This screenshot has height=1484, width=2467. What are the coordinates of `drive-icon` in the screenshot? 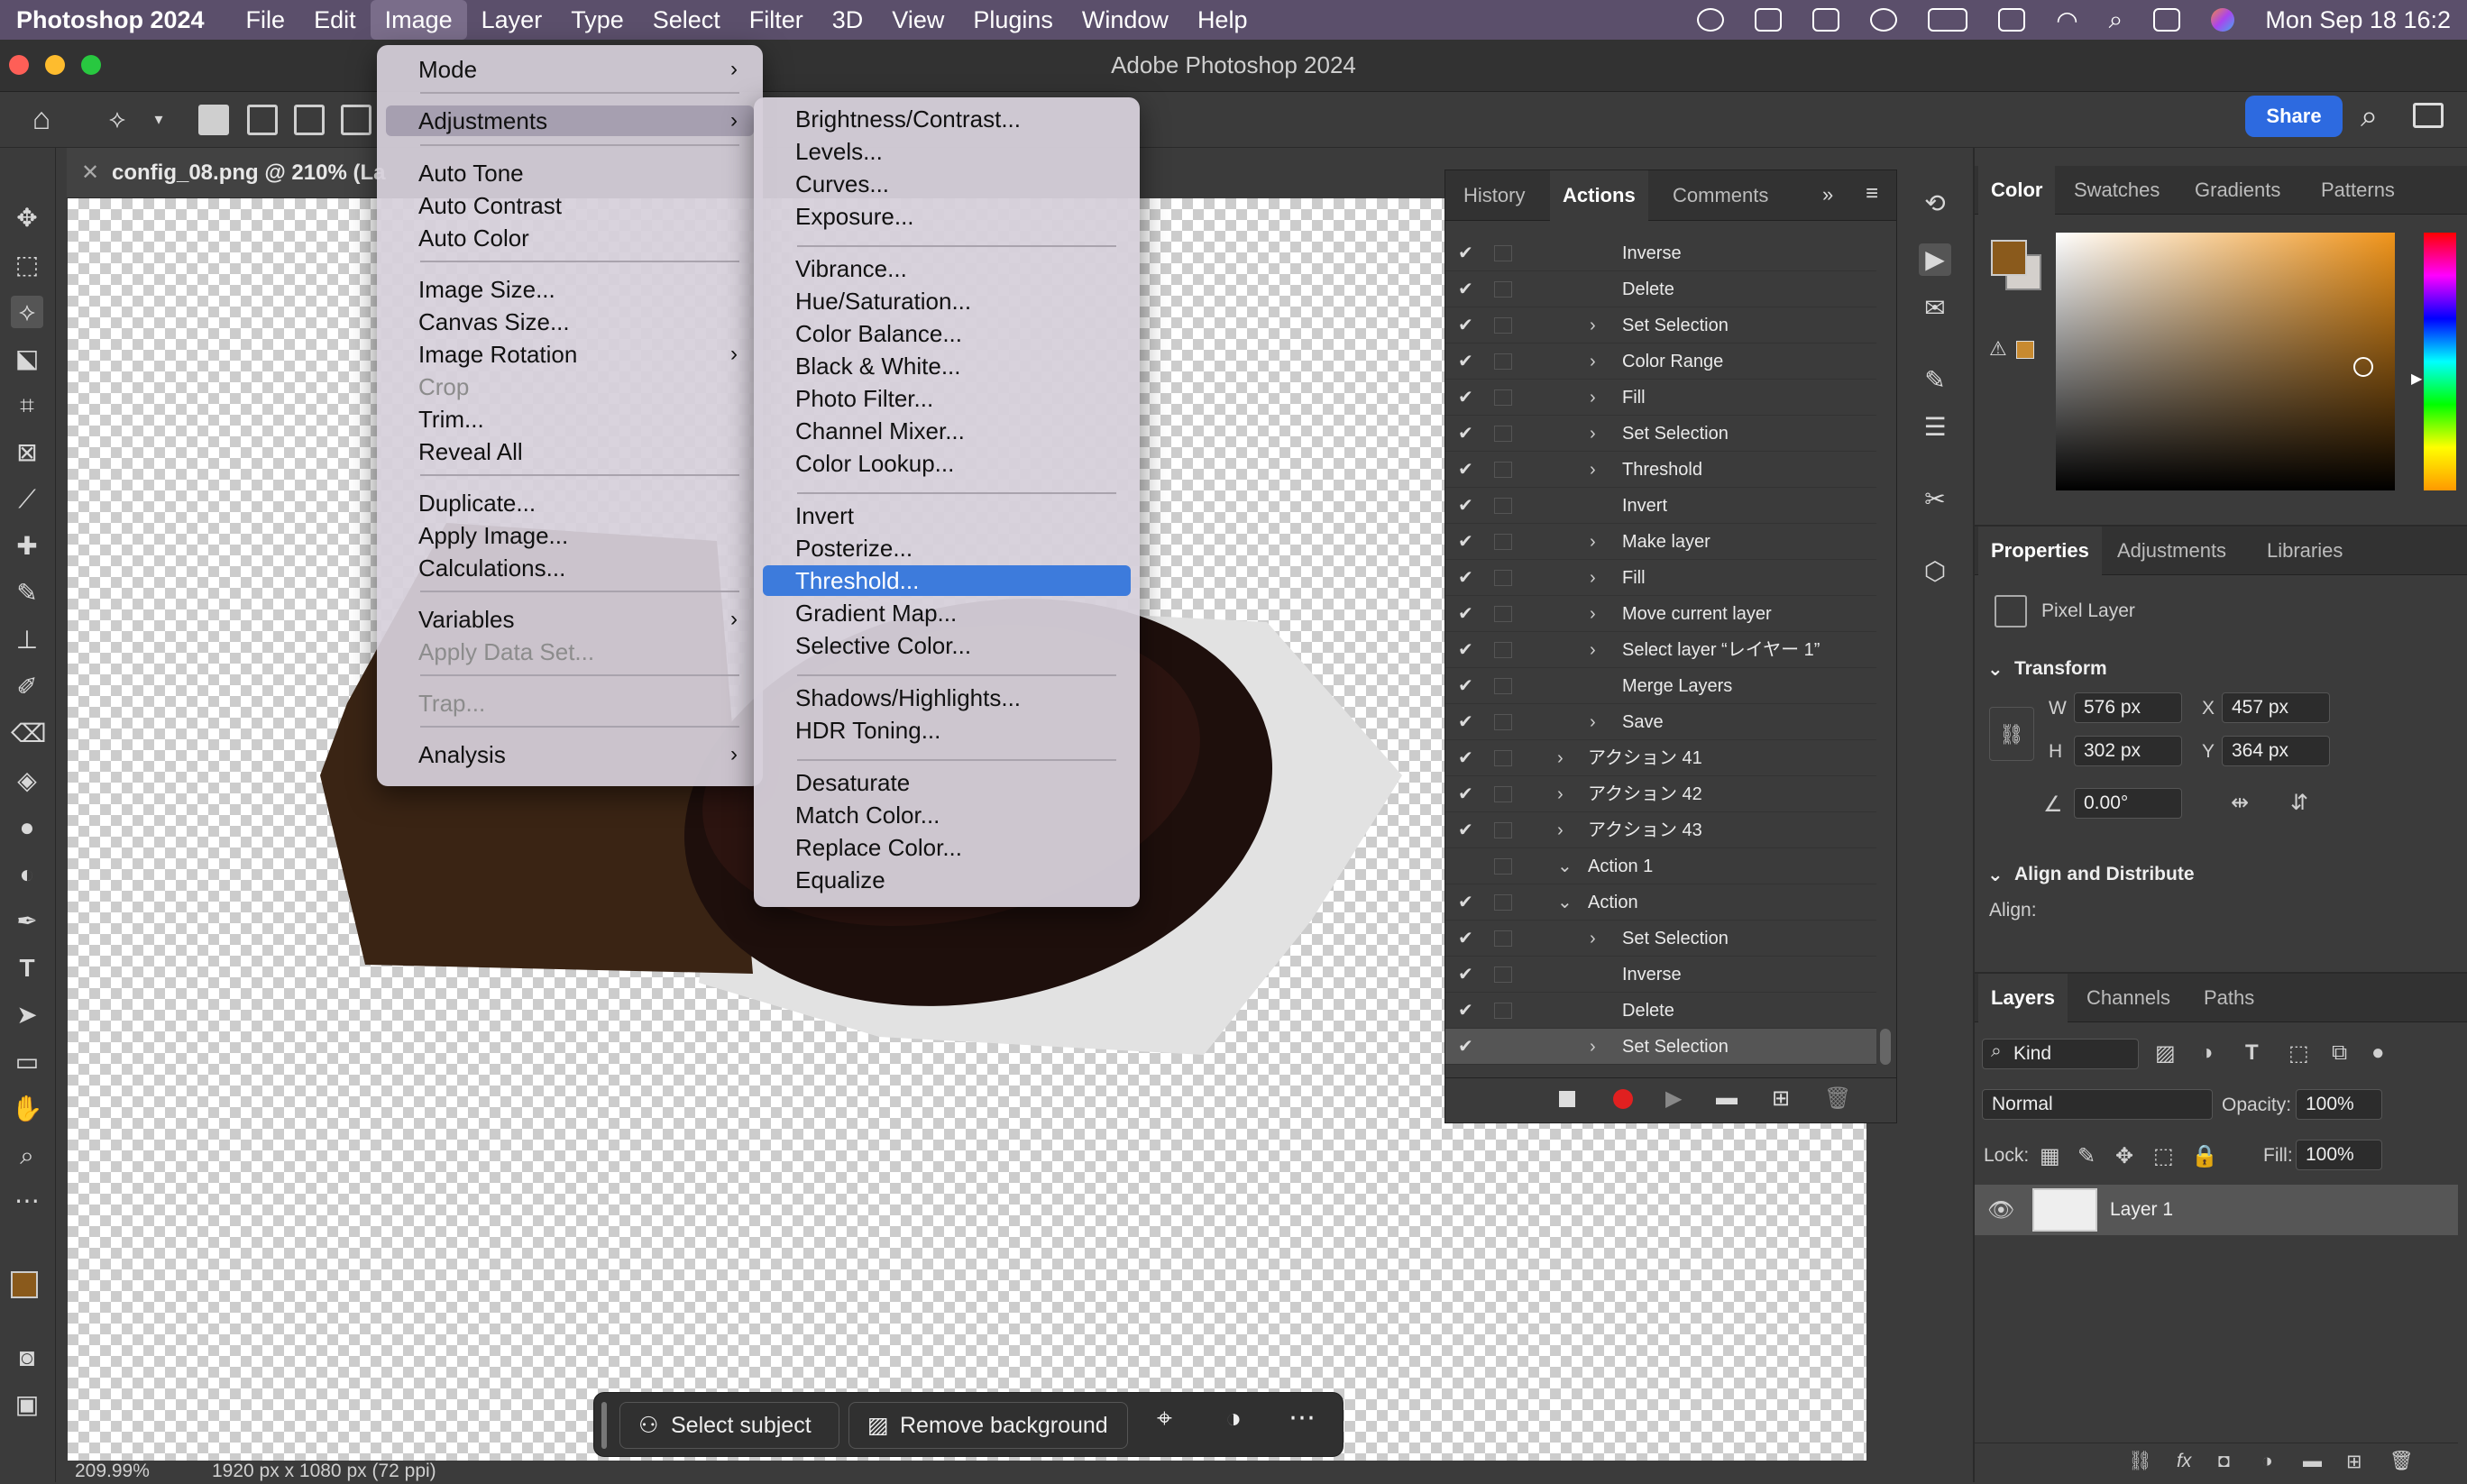 It's located at (1826, 20).